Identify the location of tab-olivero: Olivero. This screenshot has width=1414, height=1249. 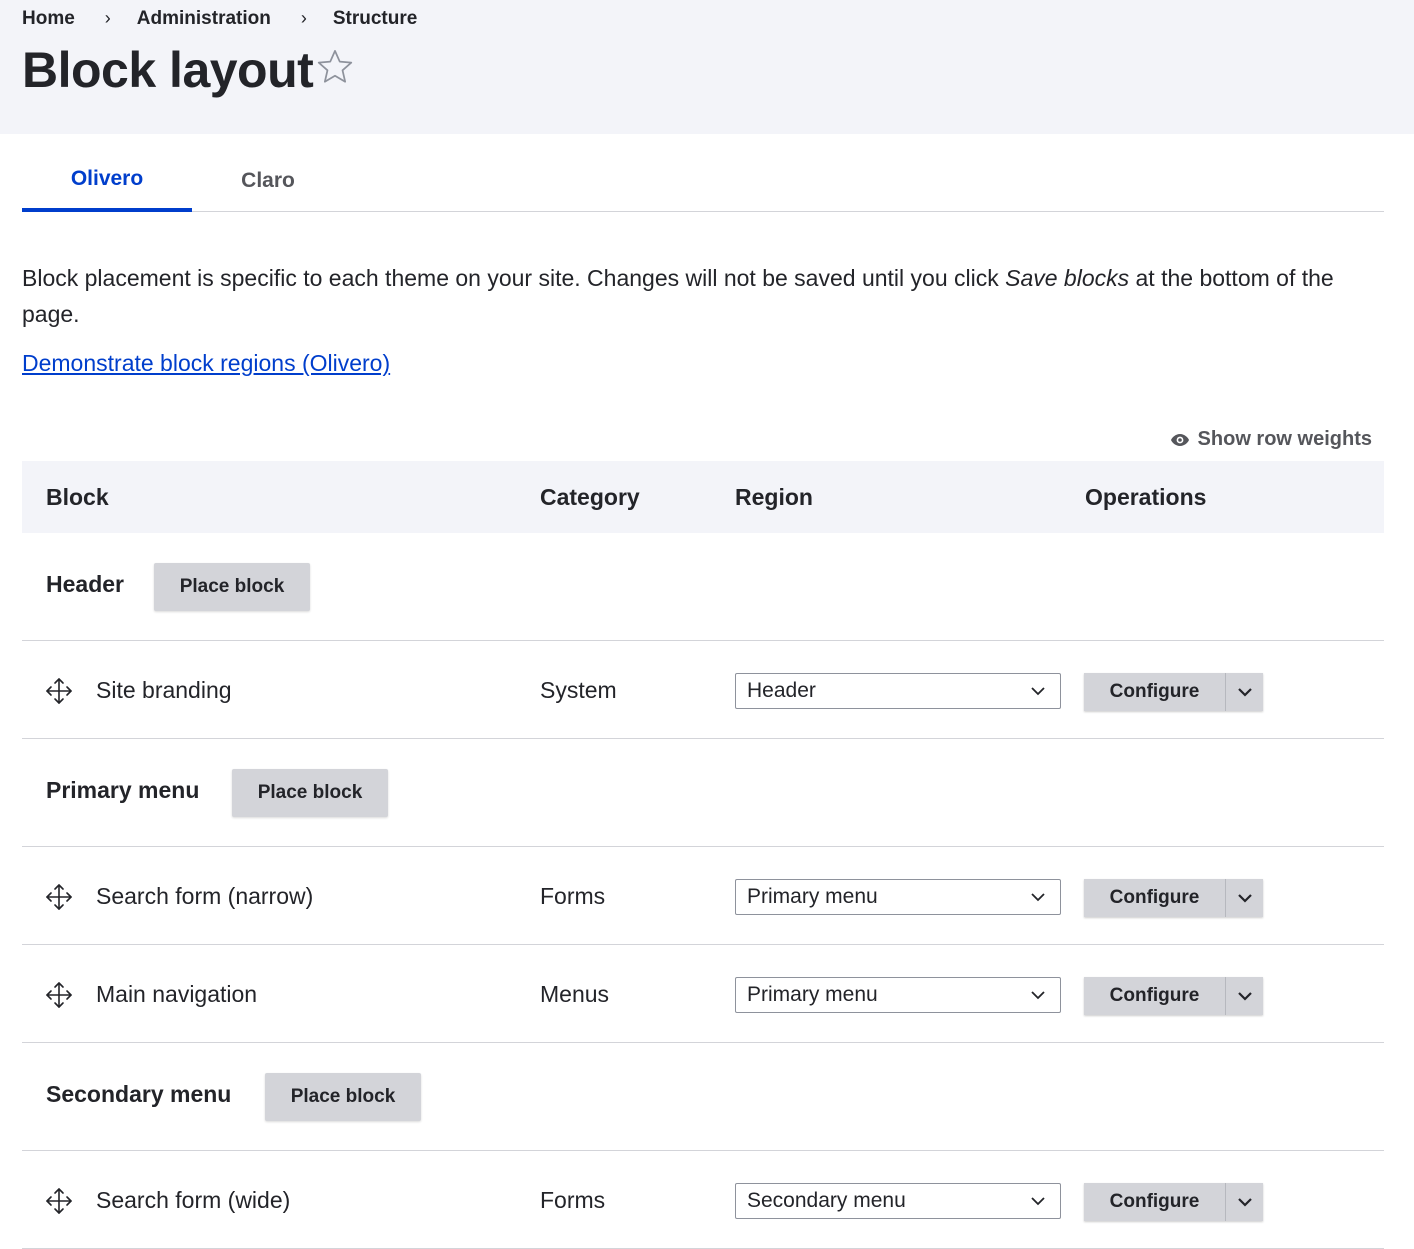
(107, 185).